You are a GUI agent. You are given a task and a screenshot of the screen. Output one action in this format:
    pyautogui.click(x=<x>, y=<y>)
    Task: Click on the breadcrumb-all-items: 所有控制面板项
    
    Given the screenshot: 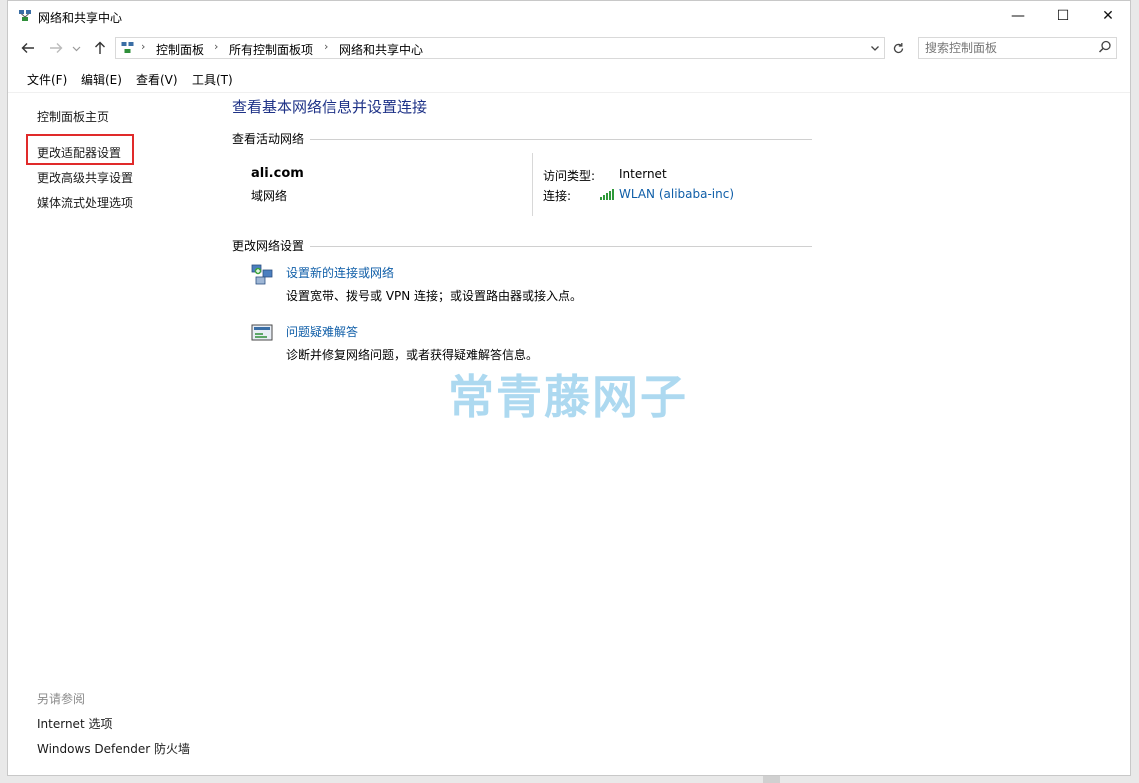 What is the action you would take?
    pyautogui.click(x=271, y=49)
    